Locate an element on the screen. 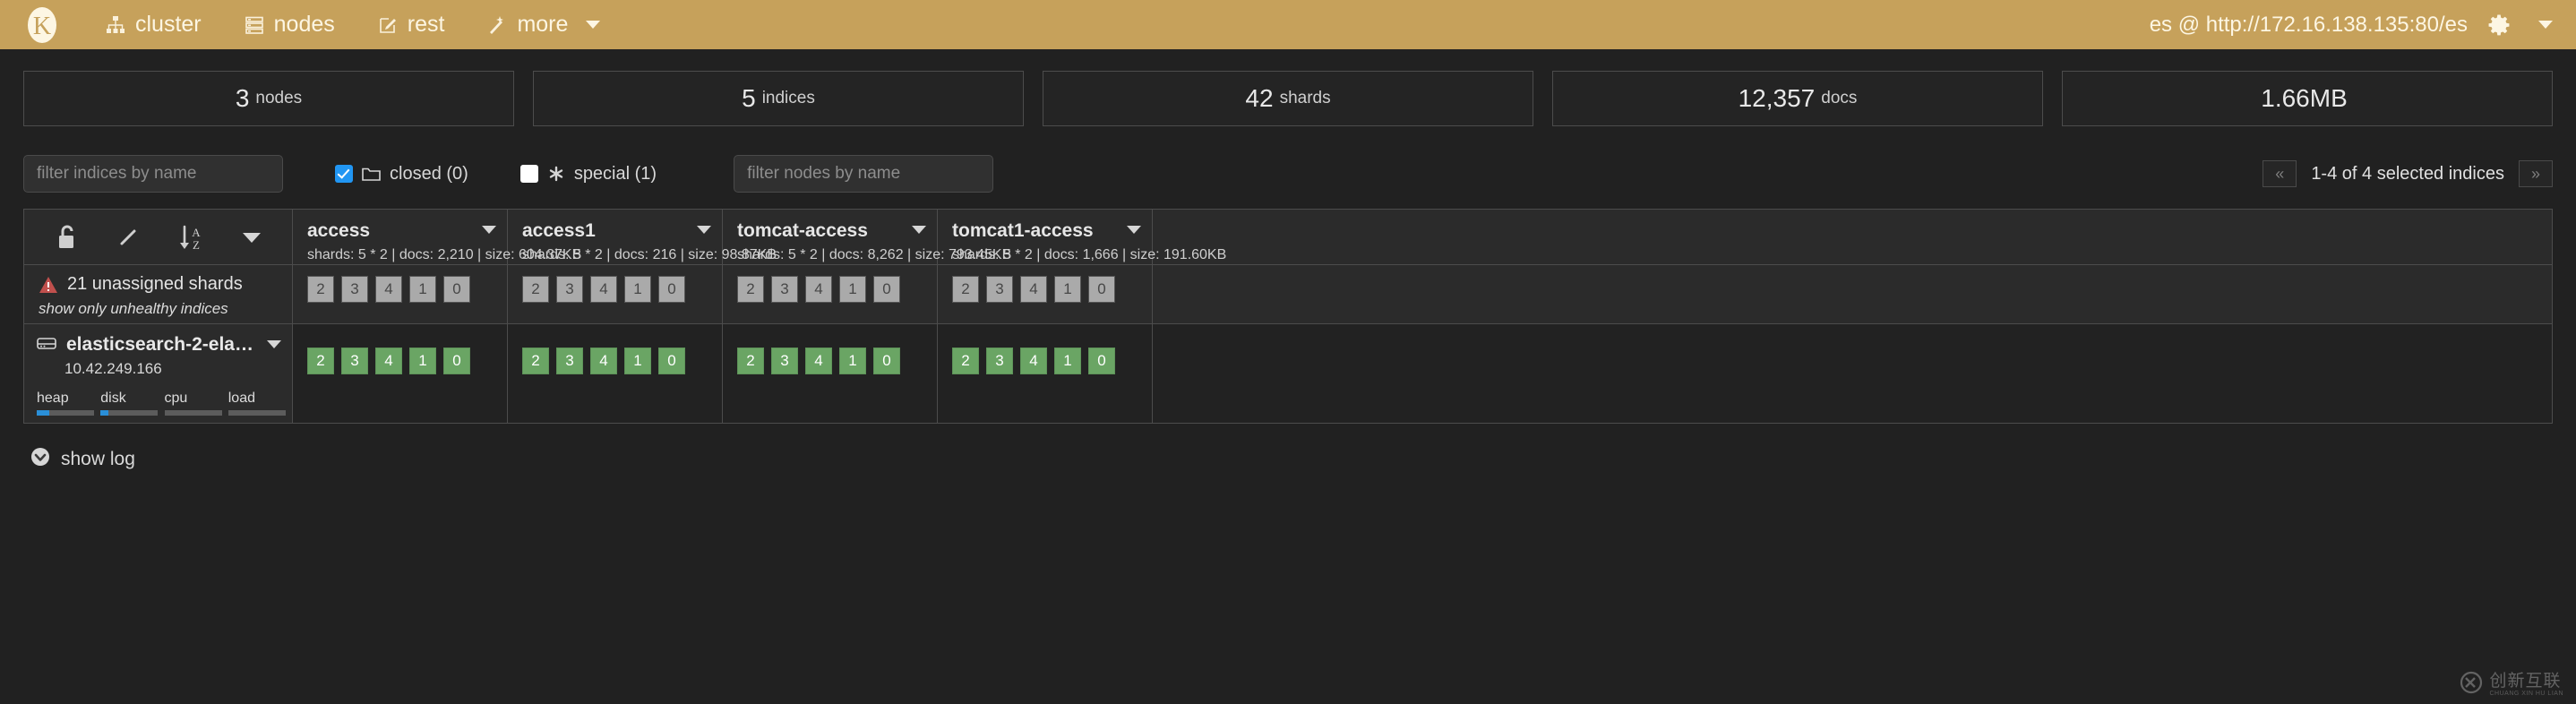  cluster-icon is located at coordinates (115, 25).